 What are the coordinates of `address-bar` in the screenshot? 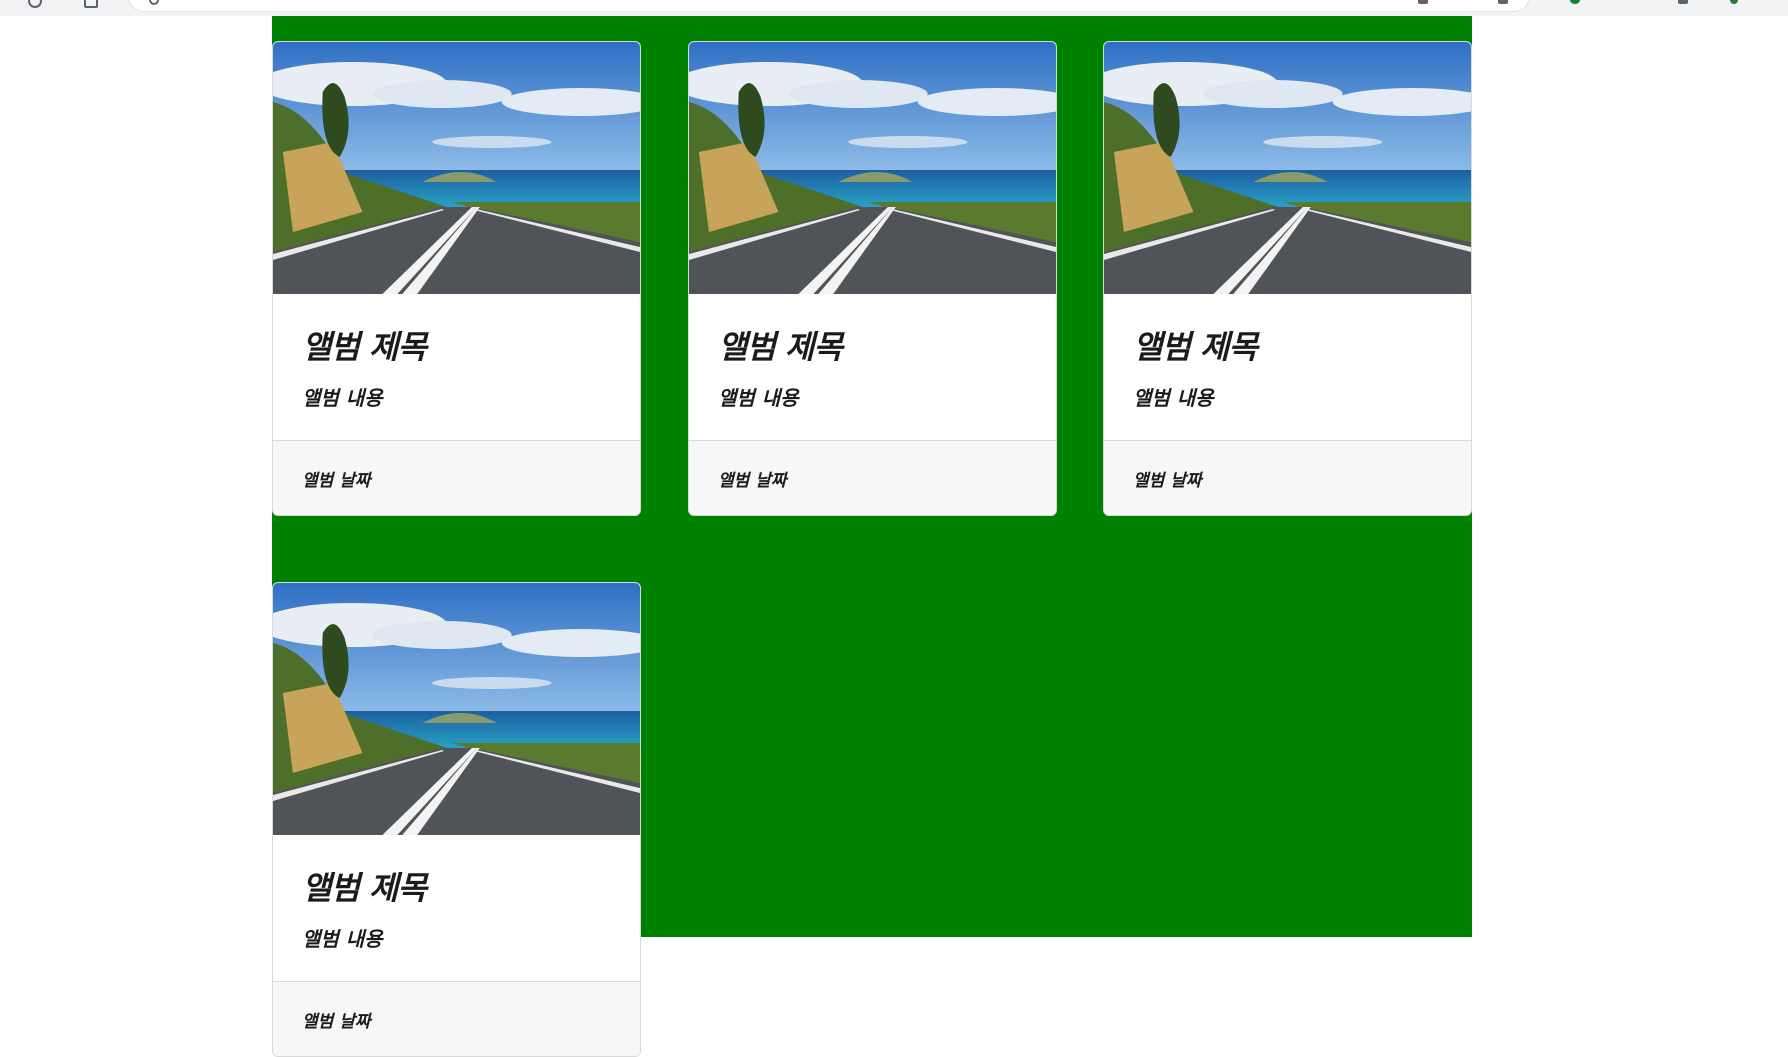 It's located at (829, 6).